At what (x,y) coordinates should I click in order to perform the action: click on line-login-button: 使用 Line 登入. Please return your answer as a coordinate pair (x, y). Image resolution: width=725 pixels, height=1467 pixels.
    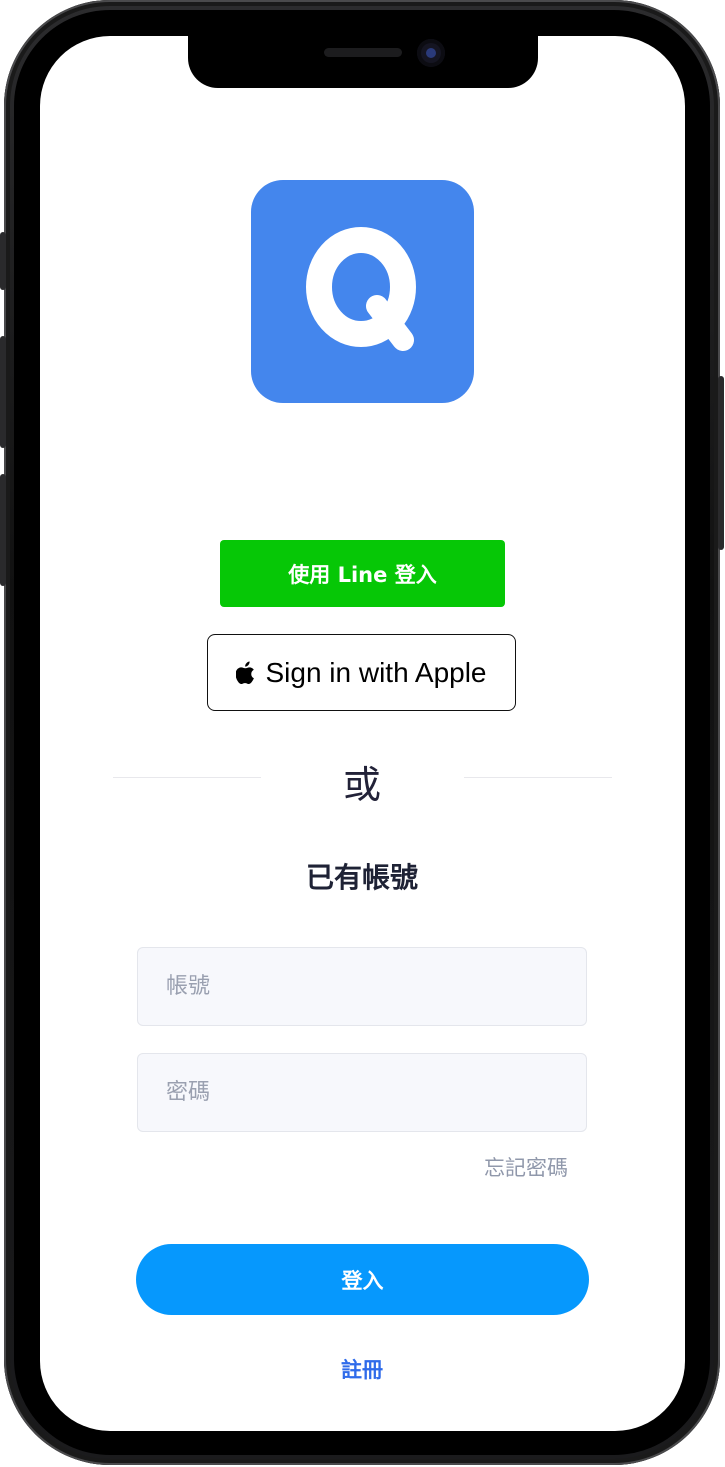
    Looking at the image, I should click on (362, 573).